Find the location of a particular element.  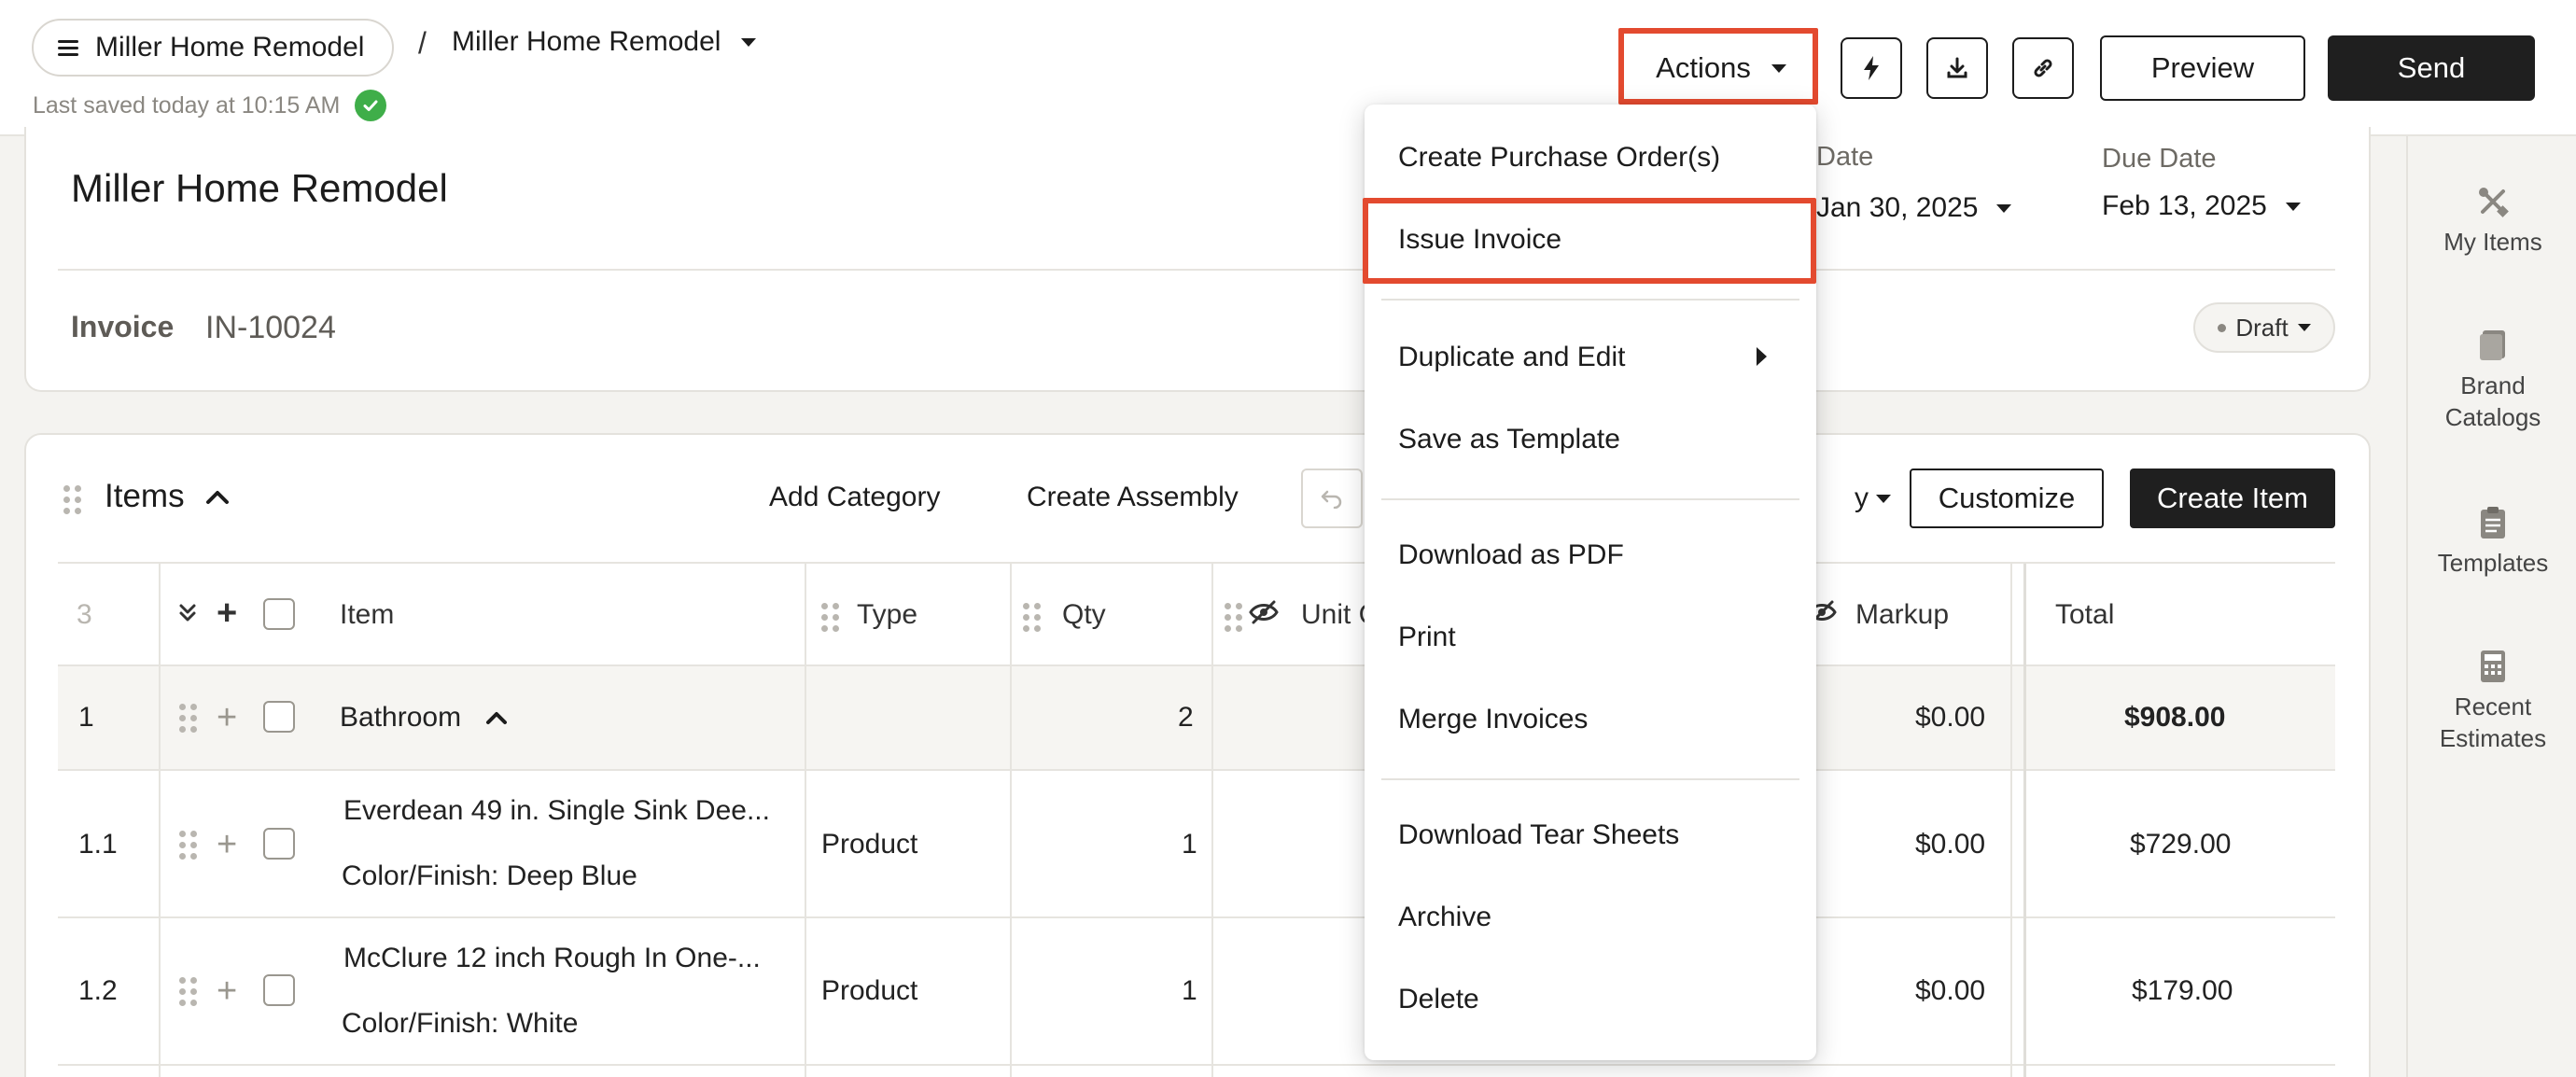

lightning-button is located at coordinates (1871, 68).